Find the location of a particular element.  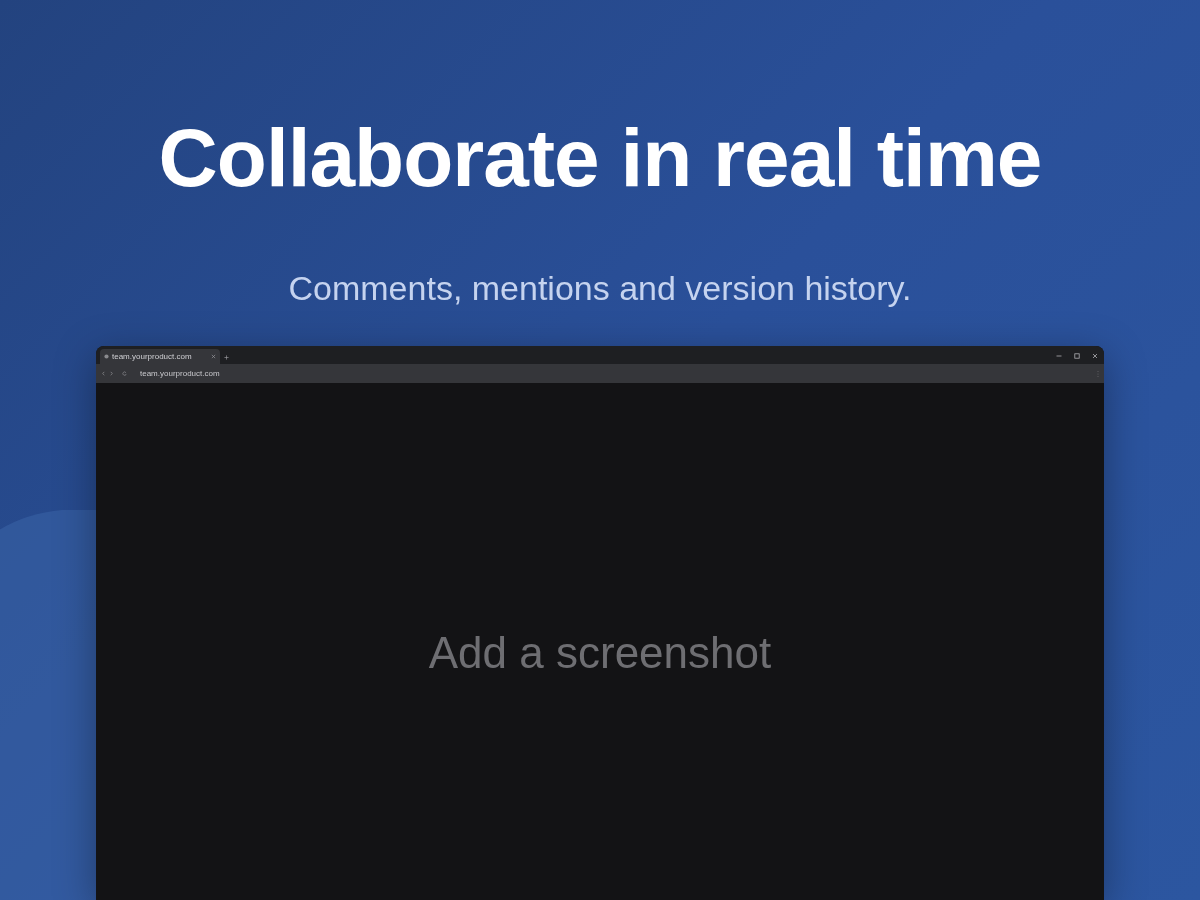

address-field: team.yourproduct.com is located at coordinates (180, 373).